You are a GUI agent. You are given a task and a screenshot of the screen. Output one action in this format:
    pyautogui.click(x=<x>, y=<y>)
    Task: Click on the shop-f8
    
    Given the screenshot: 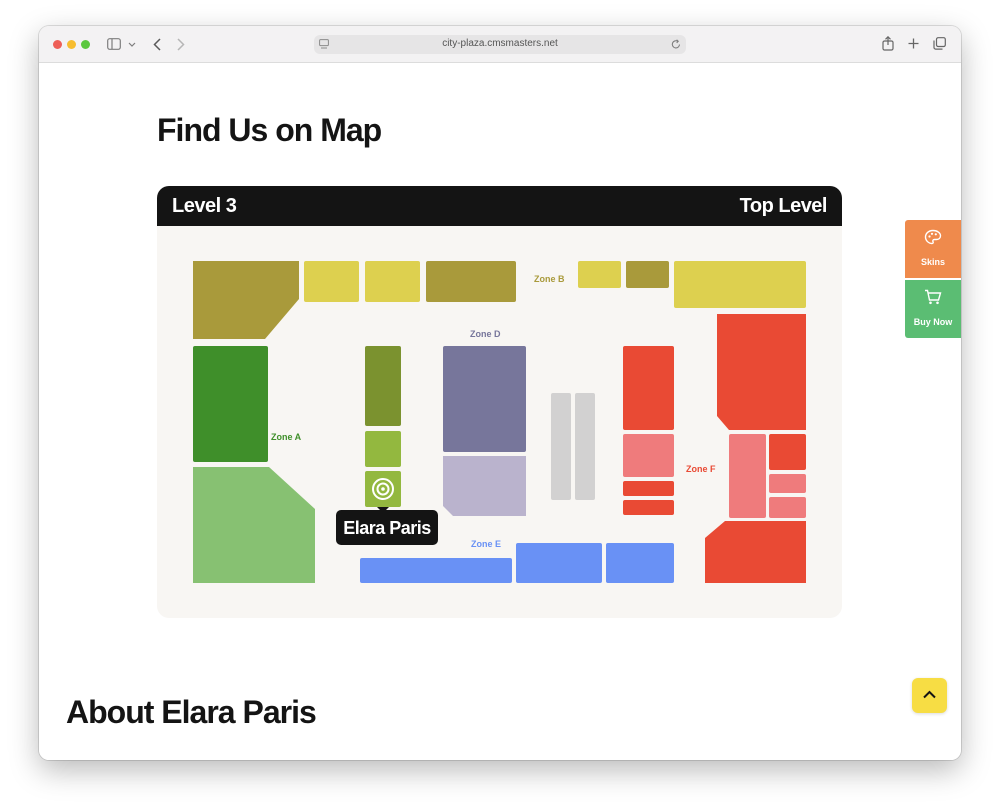 What is the action you would take?
    pyautogui.click(x=787, y=483)
    